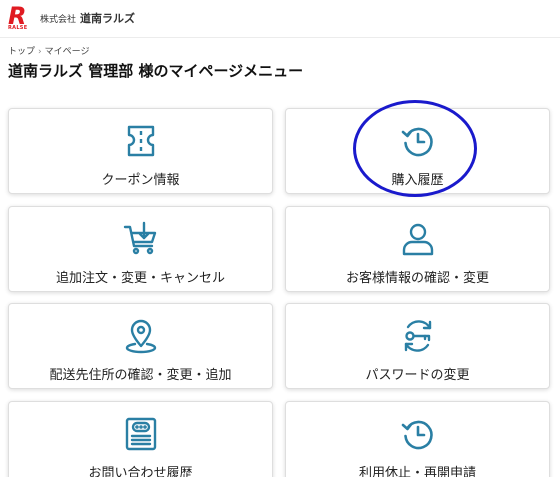 Image resolution: width=560 pixels, height=477 pixels. What do you see at coordinates (140, 180) in the screenshot?
I see `menu-card-label: クーポン情報` at bounding box center [140, 180].